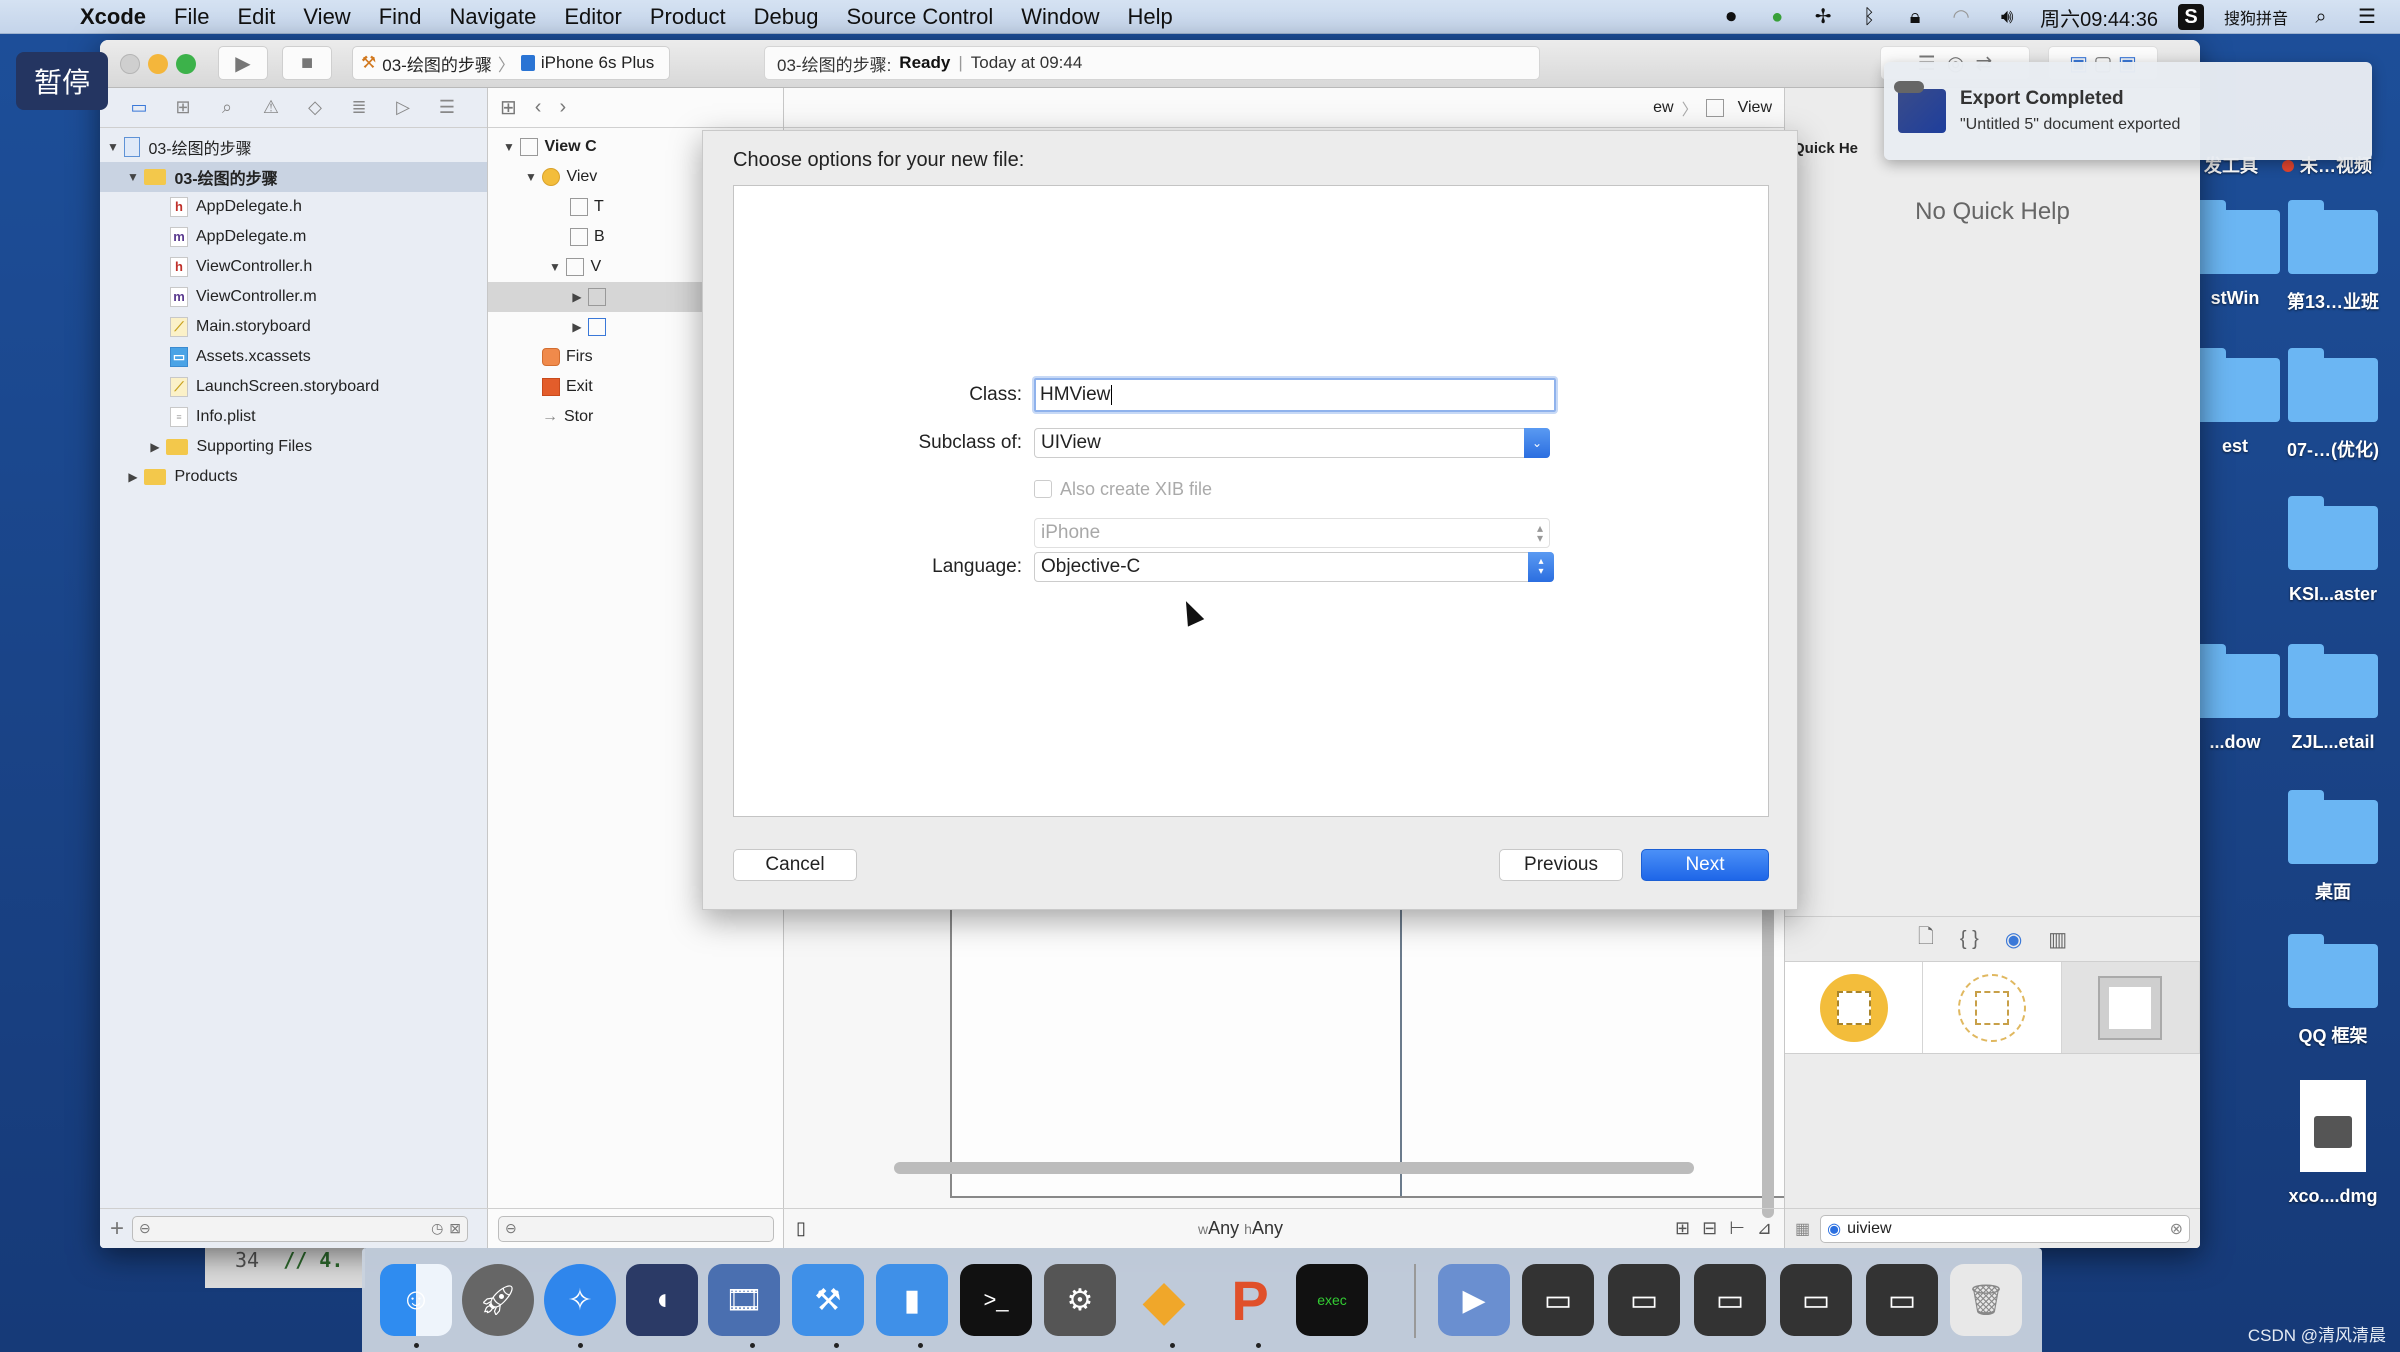  What do you see at coordinates (130, 64) in the screenshot?
I see `close-window-button` at bounding box center [130, 64].